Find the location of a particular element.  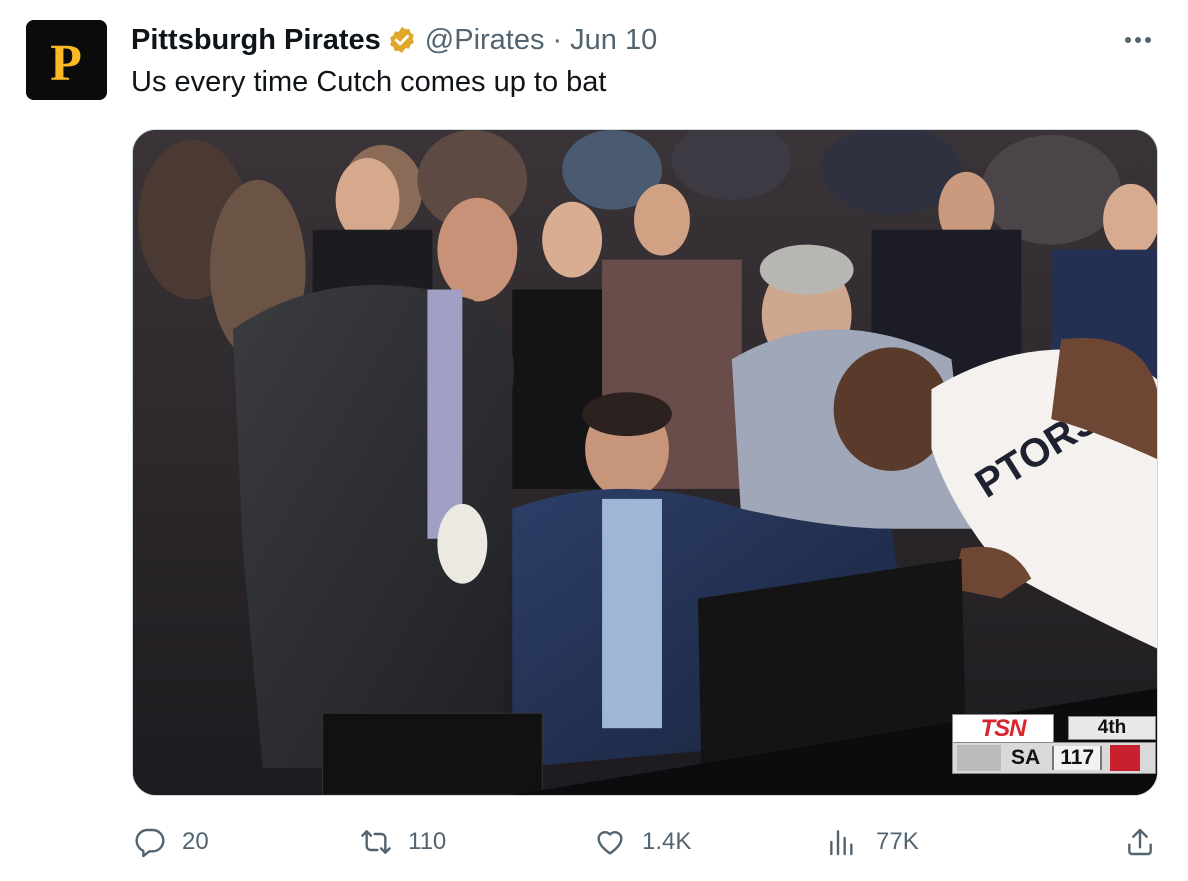

reply-icon is located at coordinates (150, 843).